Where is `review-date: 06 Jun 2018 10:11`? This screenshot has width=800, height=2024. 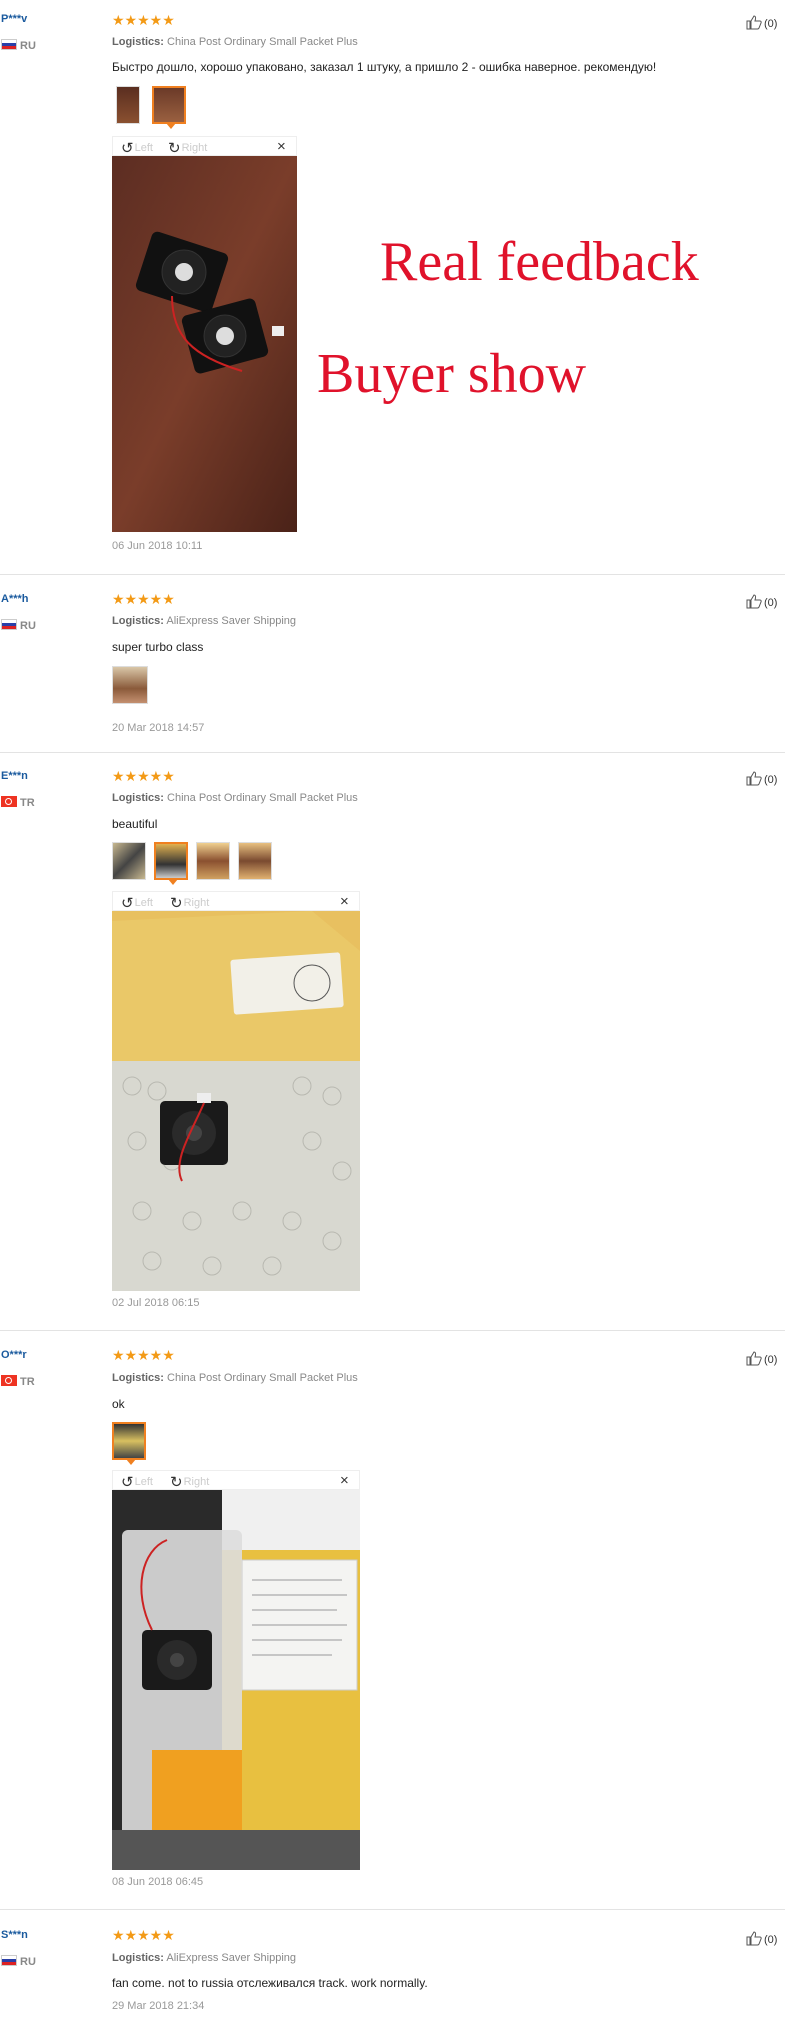
review-date: 06 Jun 2018 10:11 is located at coordinates (157, 546).